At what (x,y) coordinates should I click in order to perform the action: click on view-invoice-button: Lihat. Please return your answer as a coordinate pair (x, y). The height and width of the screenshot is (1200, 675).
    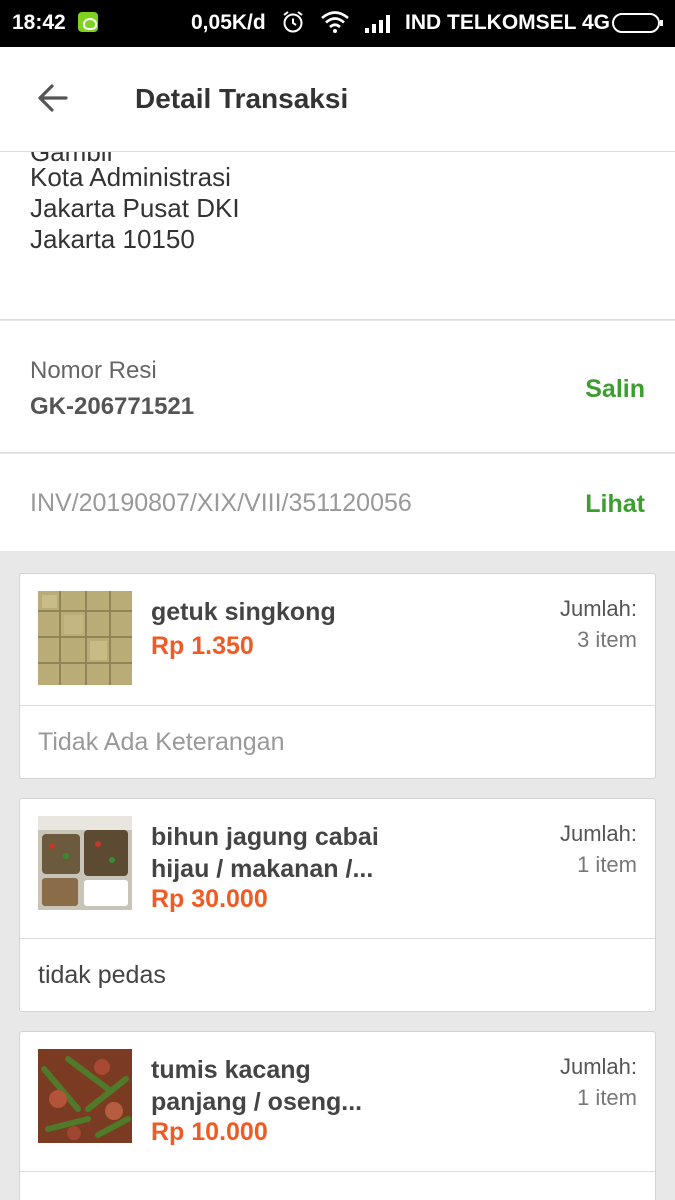
    Looking at the image, I should click on (615, 504).